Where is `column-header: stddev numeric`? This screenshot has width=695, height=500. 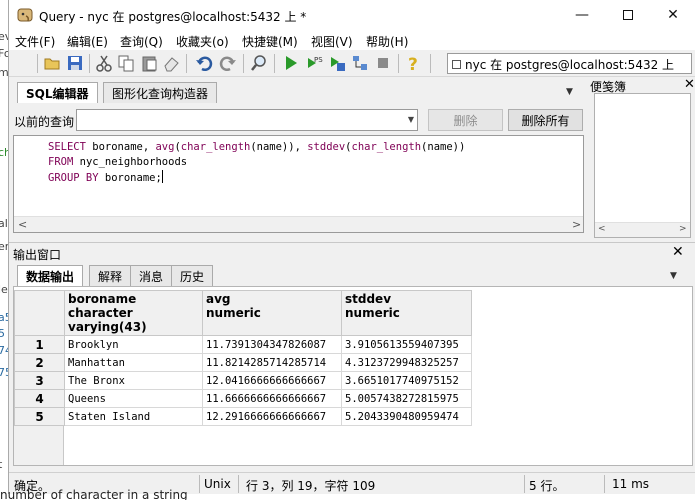 column-header: stddev numeric is located at coordinates (406, 313).